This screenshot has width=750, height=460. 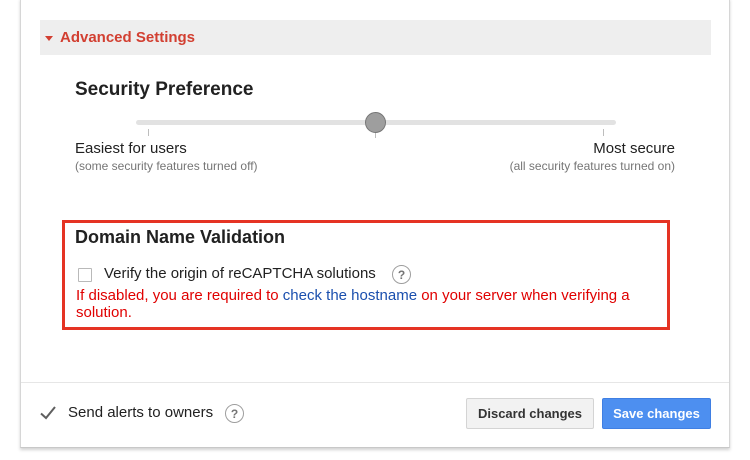 What do you see at coordinates (179, 295) in the screenshot?
I see `warning-text-before: If disabled, you are required to` at bounding box center [179, 295].